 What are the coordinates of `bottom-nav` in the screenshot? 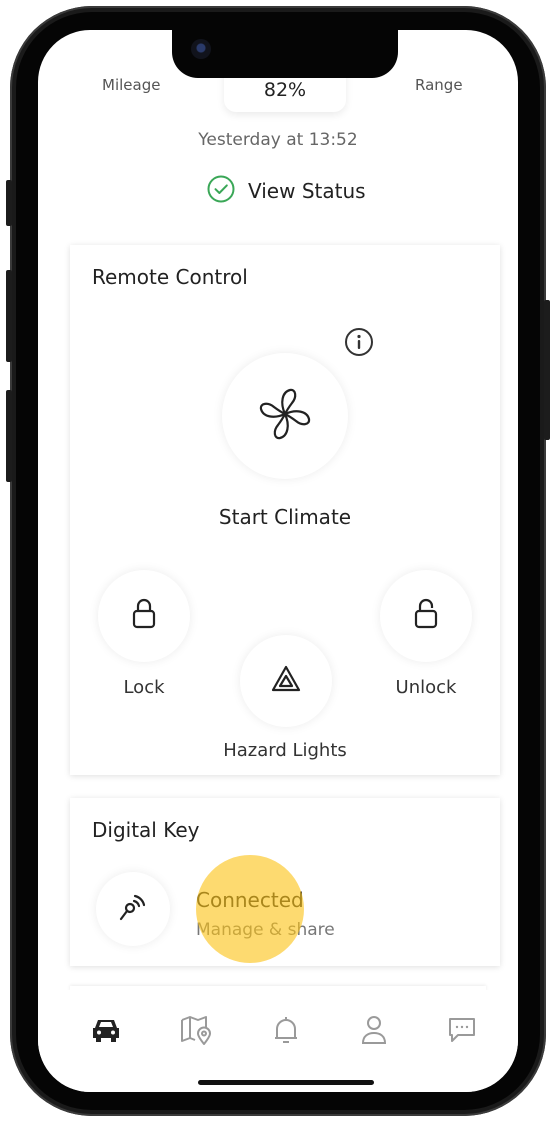 It's located at (278, 1041).